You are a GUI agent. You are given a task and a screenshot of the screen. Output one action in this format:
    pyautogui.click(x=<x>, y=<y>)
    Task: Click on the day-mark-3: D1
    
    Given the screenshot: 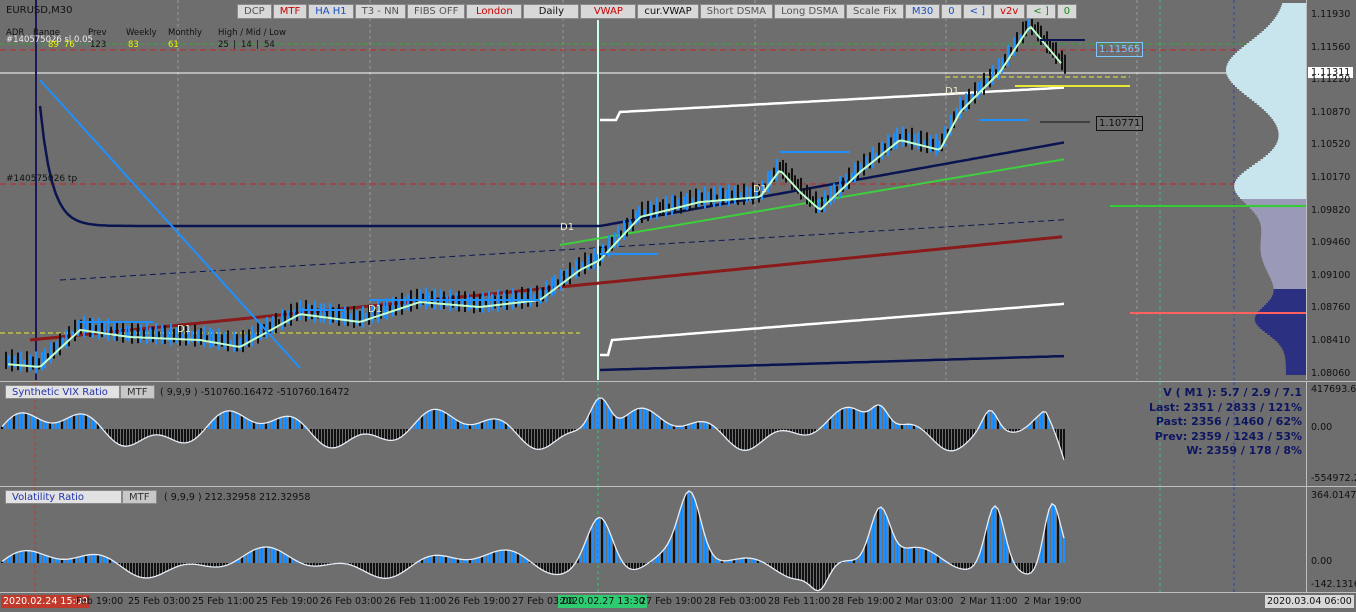 What is the action you would take?
    pyautogui.click(x=760, y=189)
    